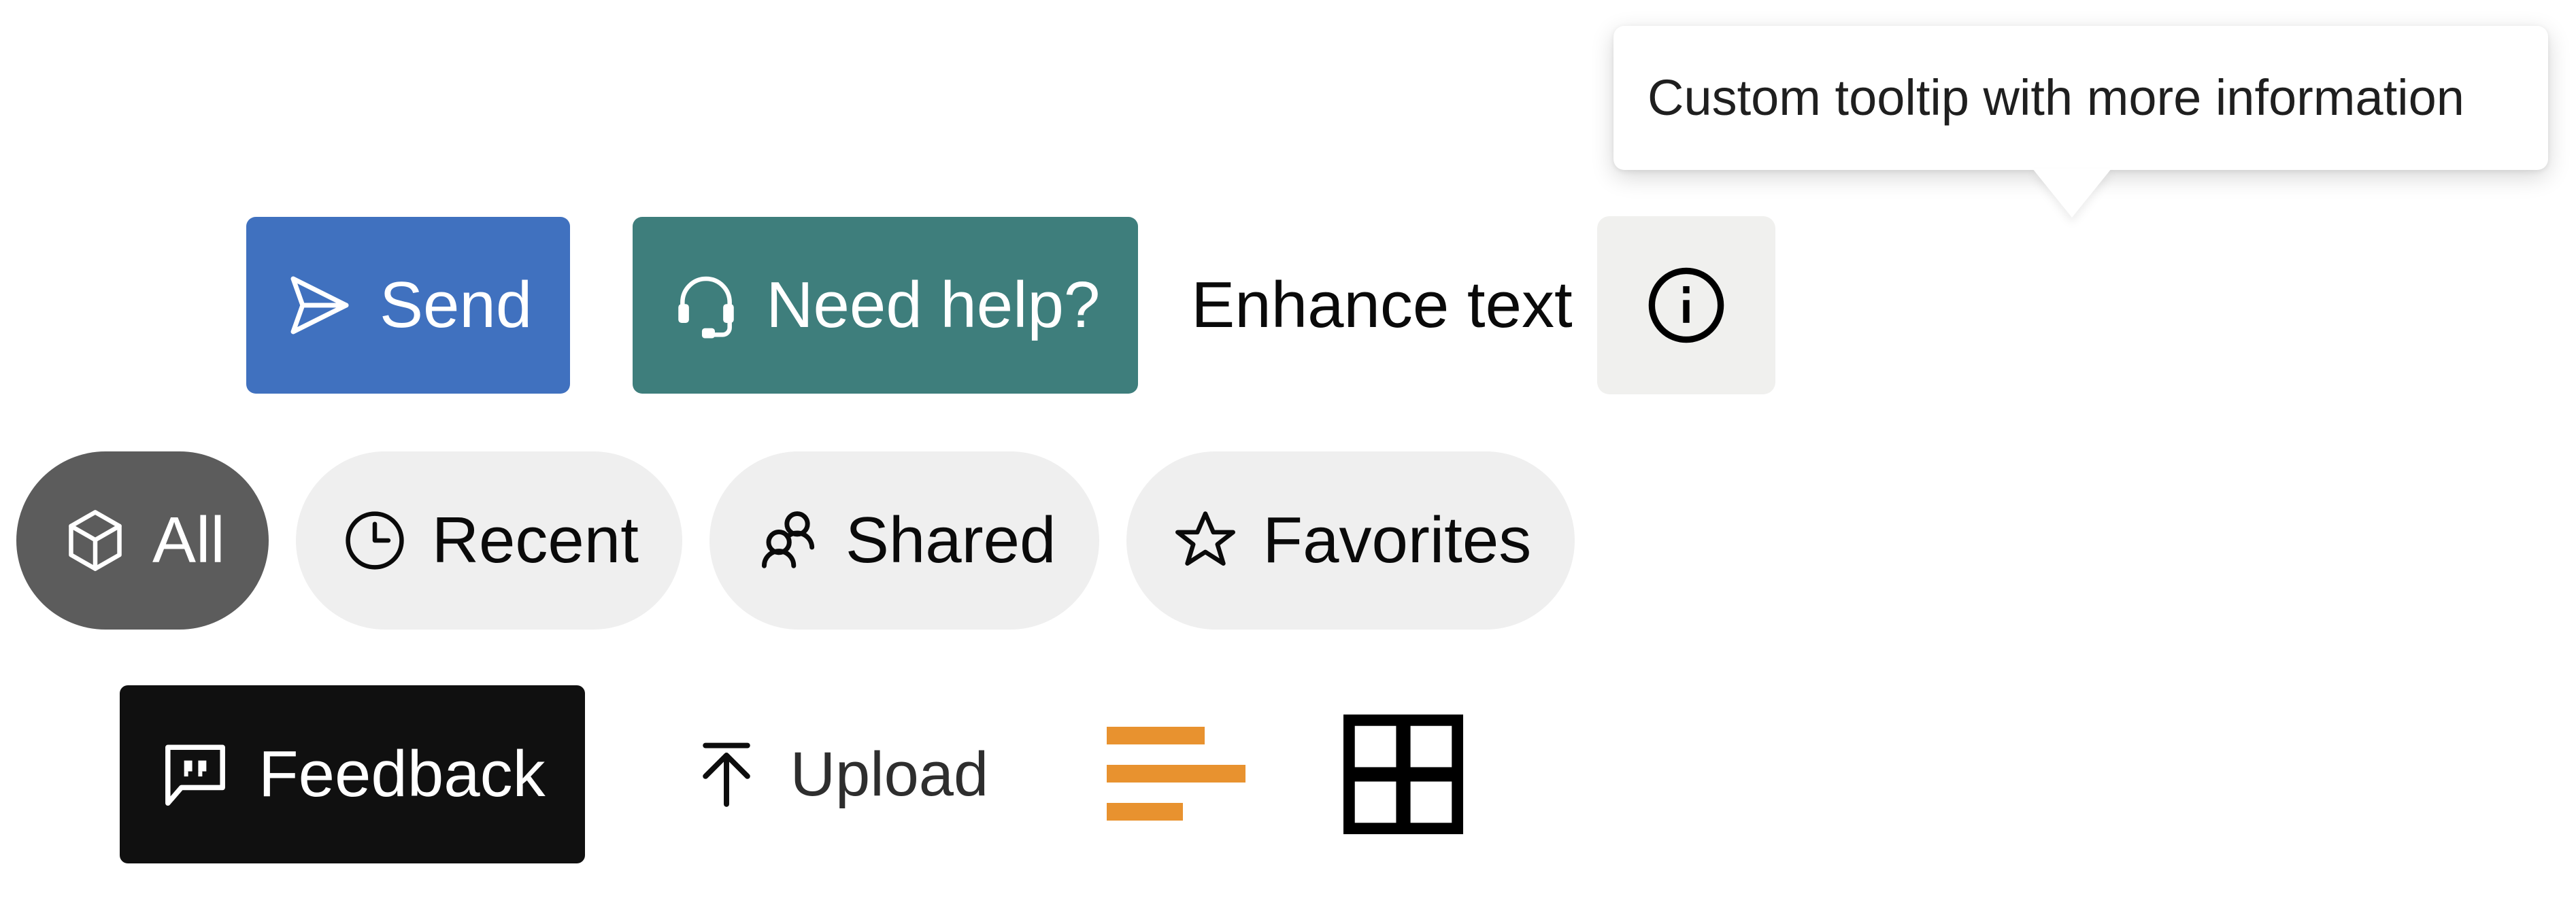 The height and width of the screenshot is (911, 2576). What do you see at coordinates (456, 305) in the screenshot?
I see `send-button-label: Send` at bounding box center [456, 305].